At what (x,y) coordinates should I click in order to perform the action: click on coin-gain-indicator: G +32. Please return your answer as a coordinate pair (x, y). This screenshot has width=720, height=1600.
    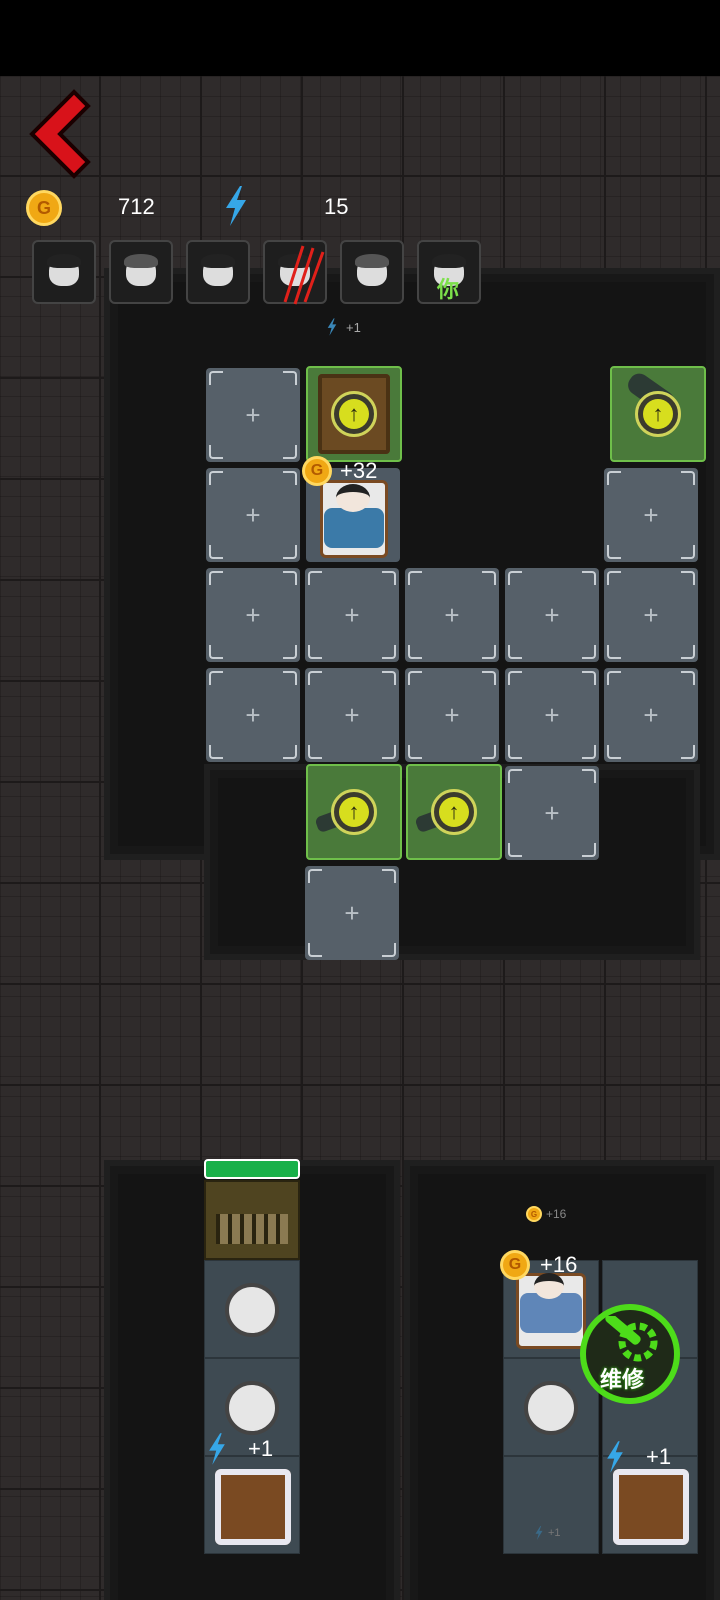
    Looking at the image, I should click on (339, 471).